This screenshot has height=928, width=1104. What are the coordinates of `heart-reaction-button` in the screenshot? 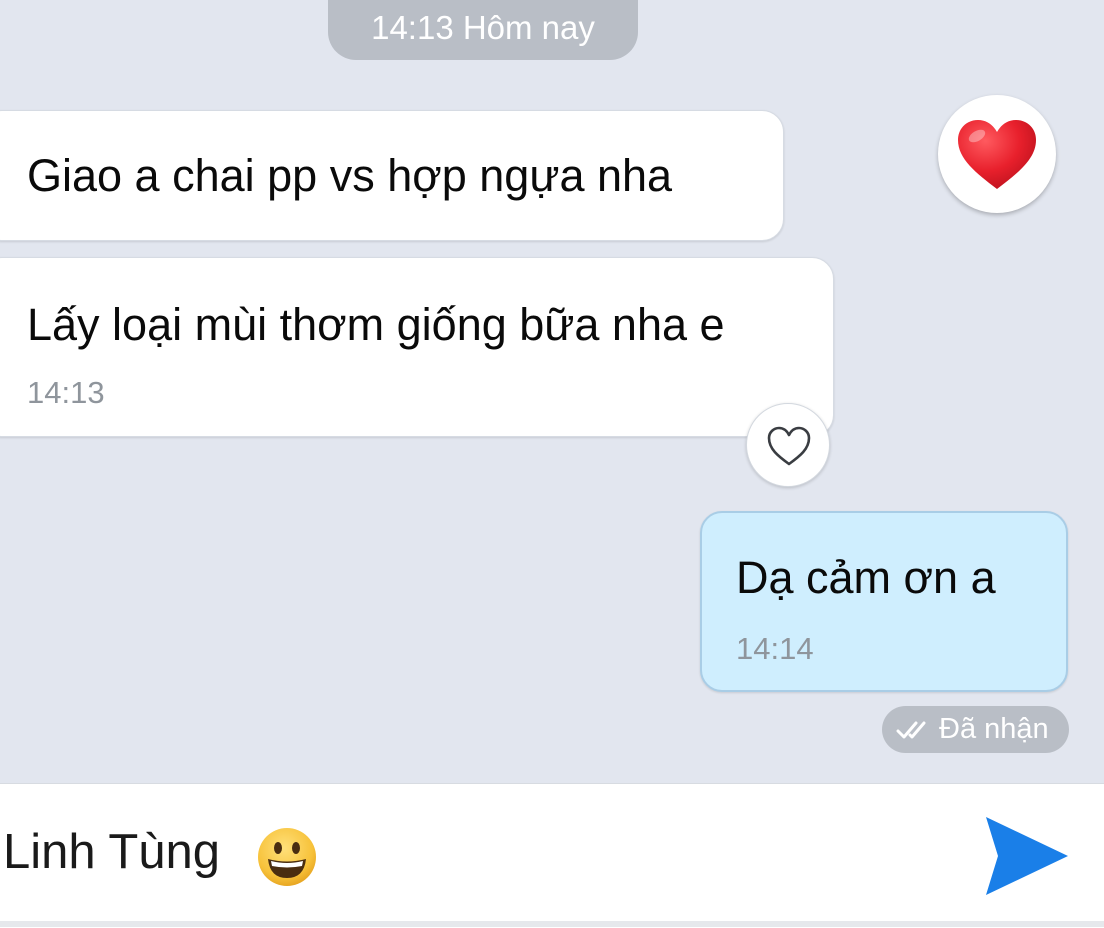 It's located at (997, 154).